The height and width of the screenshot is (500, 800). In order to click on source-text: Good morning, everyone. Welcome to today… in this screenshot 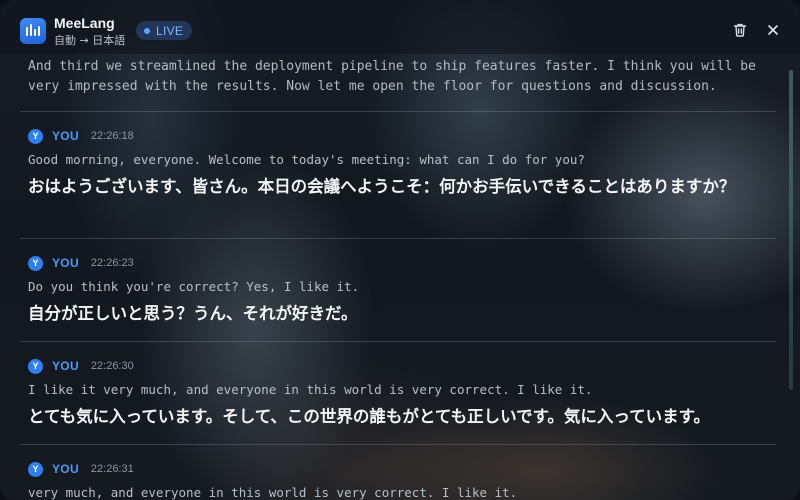, I will do `click(306, 159)`.